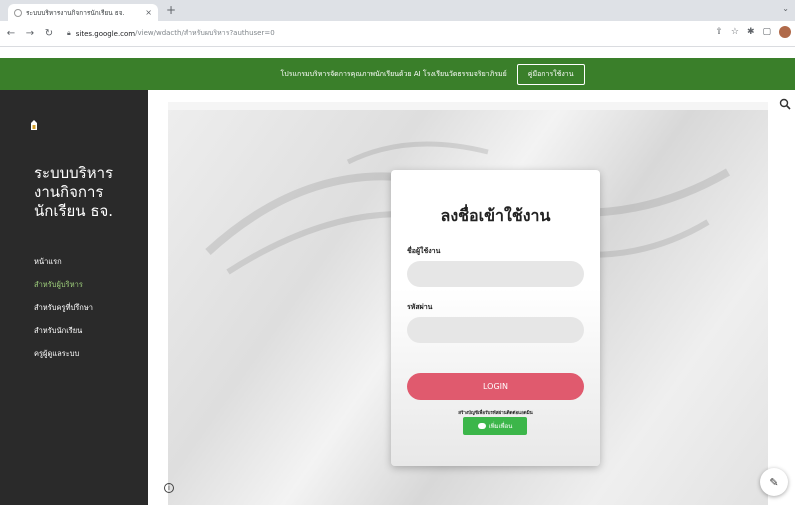 The width and height of the screenshot is (795, 505). What do you see at coordinates (735, 32) in the screenshot?
I see `bookmark-star-icon: ☆` at bounding box center [735, 32].